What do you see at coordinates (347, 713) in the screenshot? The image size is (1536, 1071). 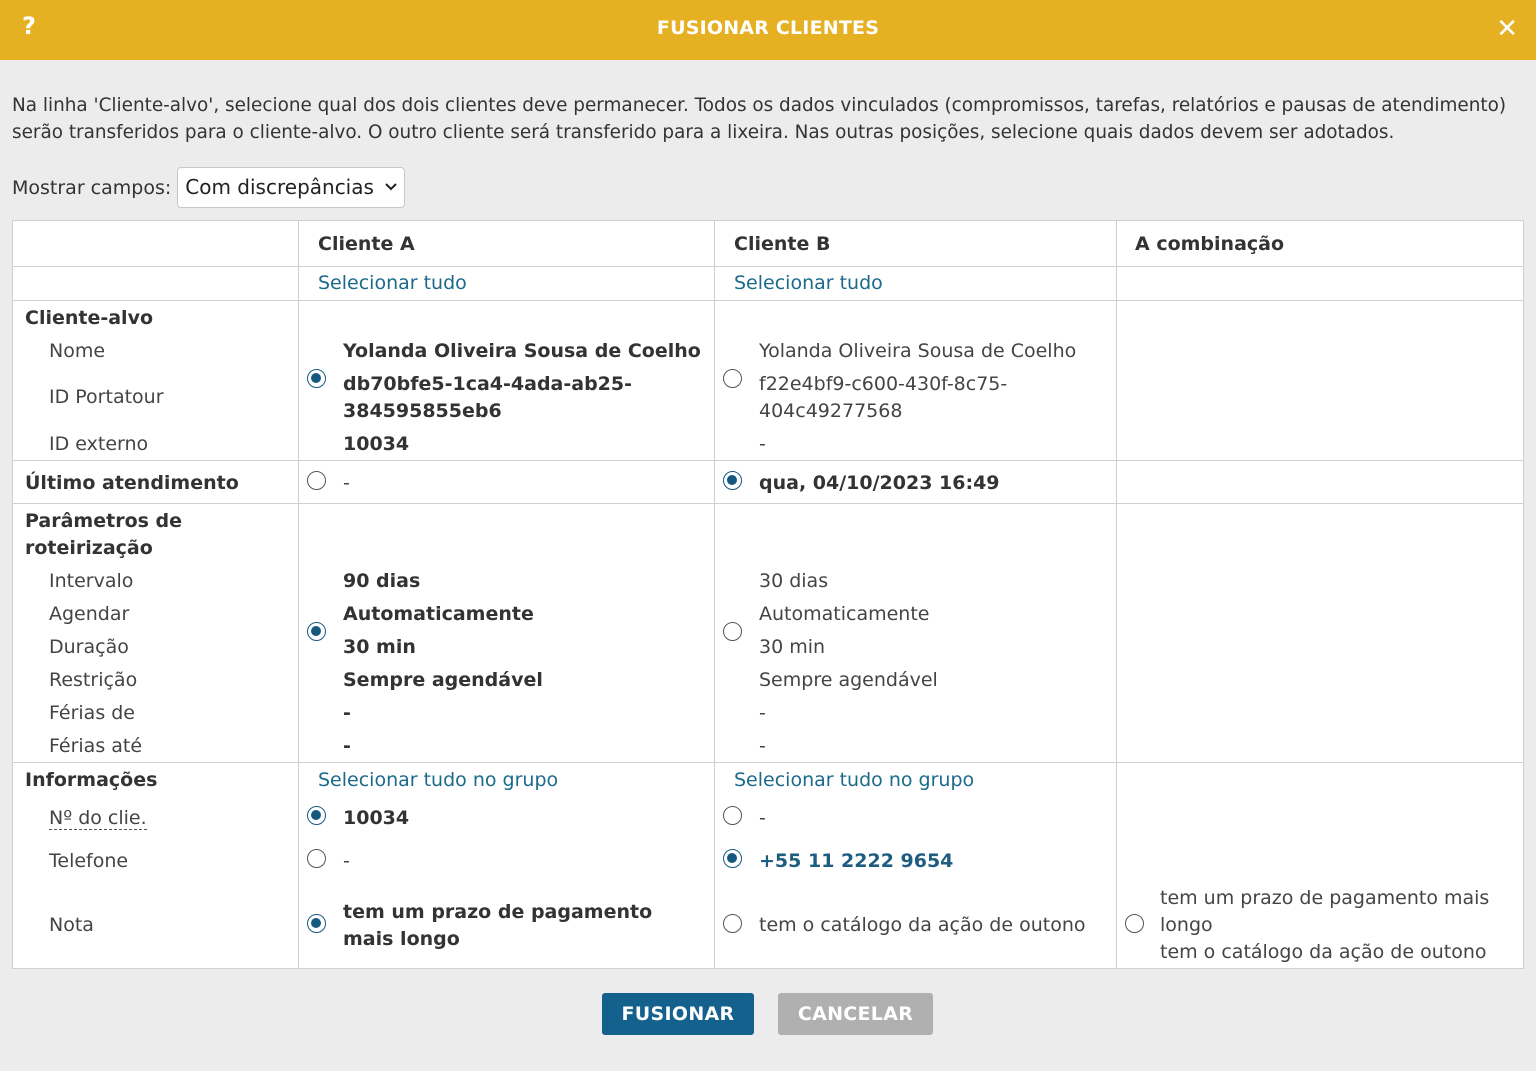 I see `routing-a-vacation-from: -` at bounding box center [347, 713].